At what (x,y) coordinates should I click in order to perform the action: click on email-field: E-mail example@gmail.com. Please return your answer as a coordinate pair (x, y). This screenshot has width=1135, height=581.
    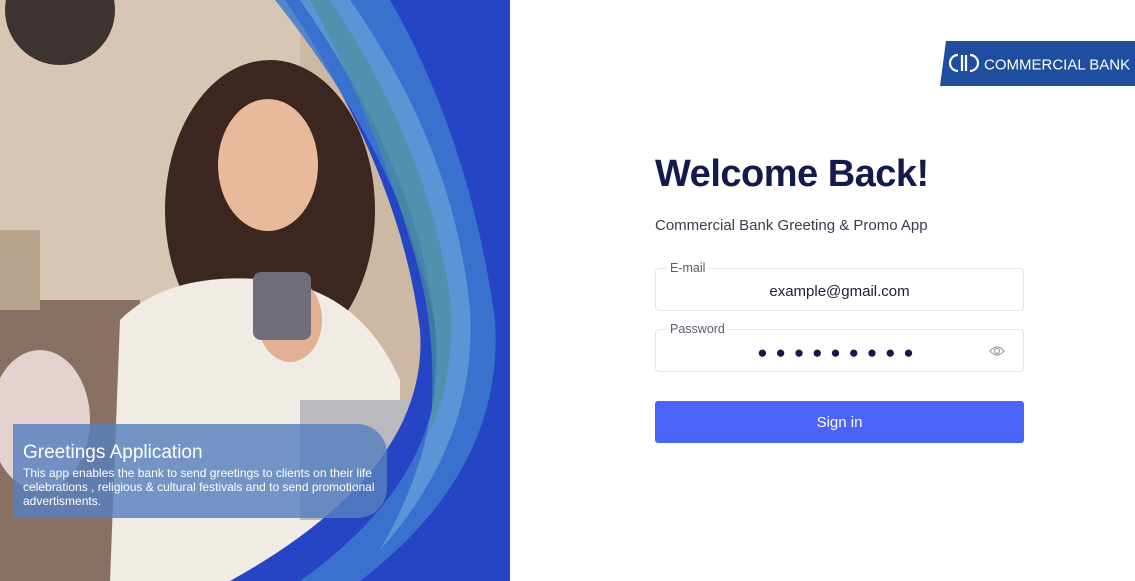
    Looking at the image, I should click on (839, 286).